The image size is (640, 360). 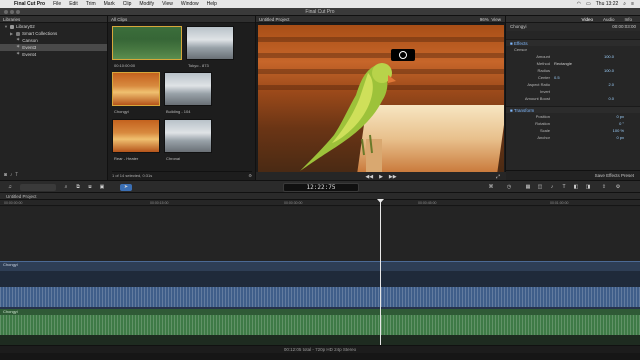 I want to click on append-clip-icon: ▣, so click(x=102, y=187).